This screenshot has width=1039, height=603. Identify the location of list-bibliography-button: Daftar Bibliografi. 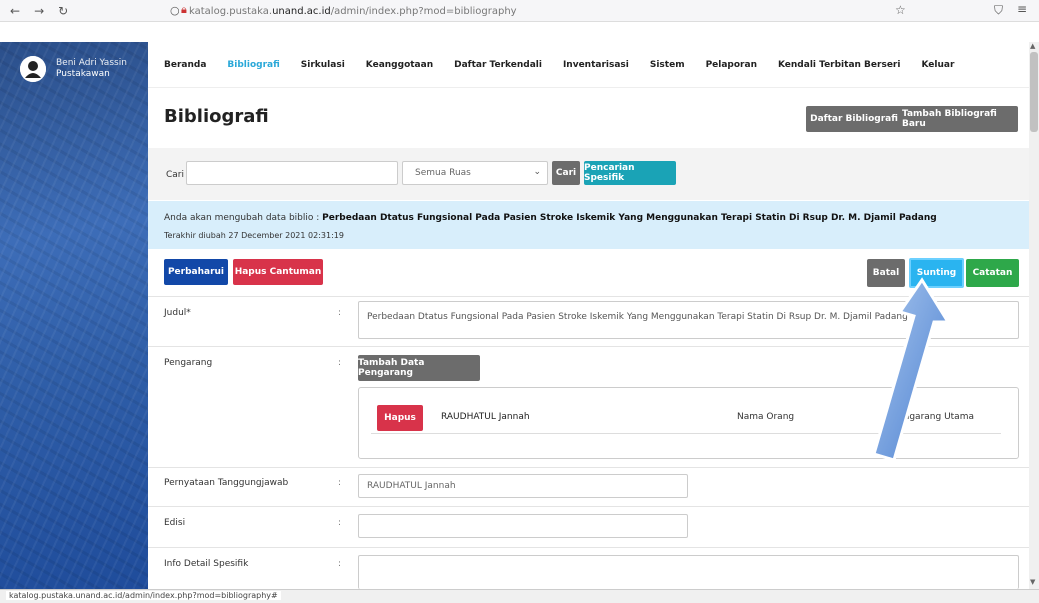
(854, 119).